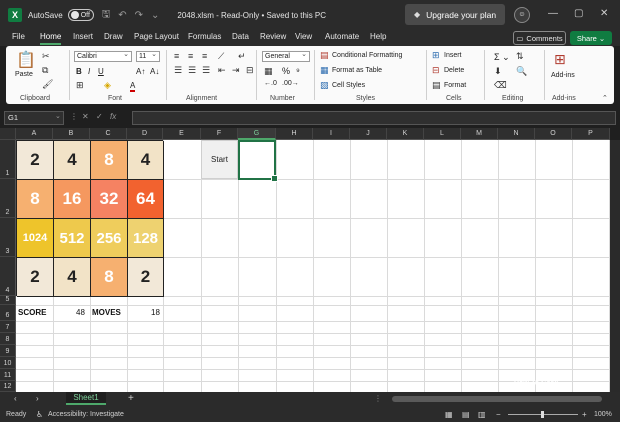 The height and width of the screenshot is (422, 620). I want to click on comments-button: ▭ Comments, so click(539, 38).